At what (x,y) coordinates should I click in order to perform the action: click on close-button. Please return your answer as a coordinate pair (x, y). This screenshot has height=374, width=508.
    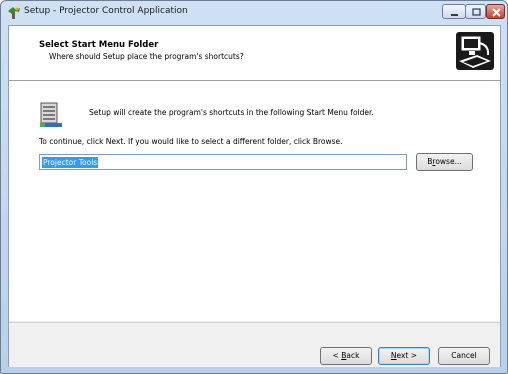
    Looking at the image, I should click on (495, 11).